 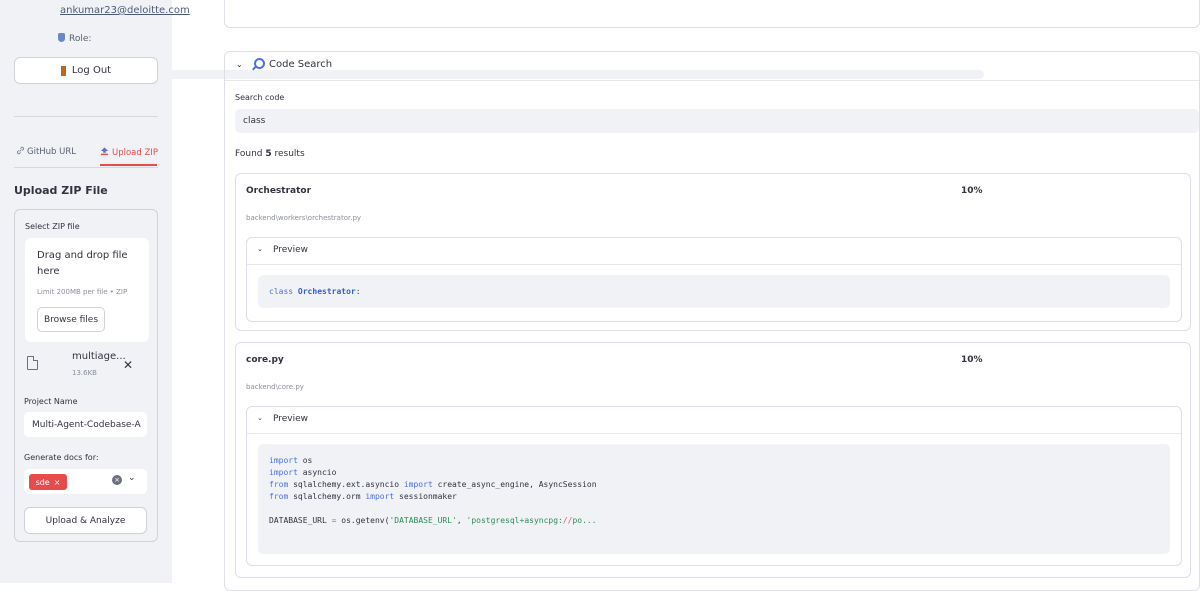 I want to click on door-icon, so click(x=63, y=70).